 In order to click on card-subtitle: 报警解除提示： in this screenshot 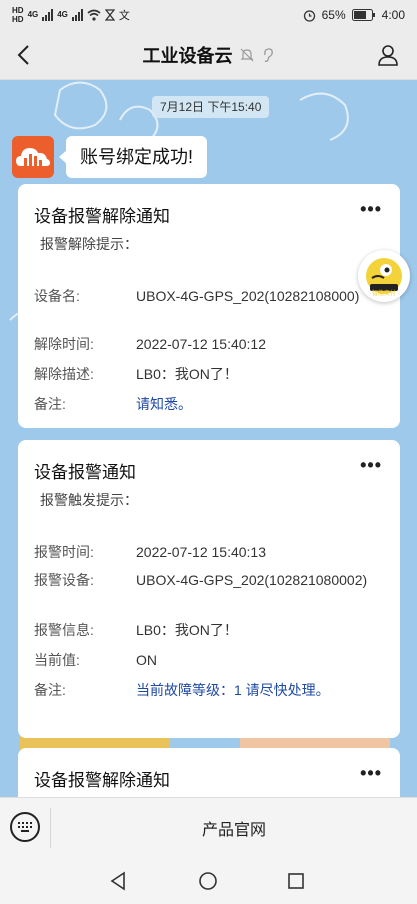, I will do `click(89, 244)`.